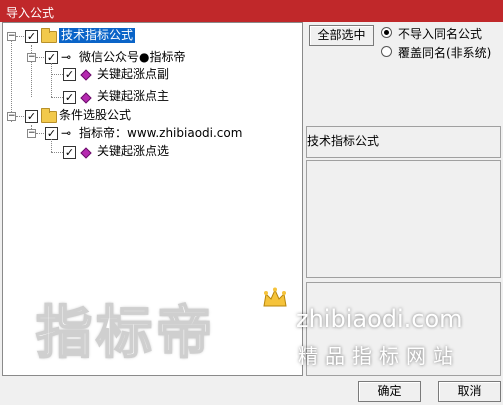 The width and height of the screenshot is (503, 405). Describe the element at coordinates (403, 219) in the screenshot. I see `info-description-panel` at that location.